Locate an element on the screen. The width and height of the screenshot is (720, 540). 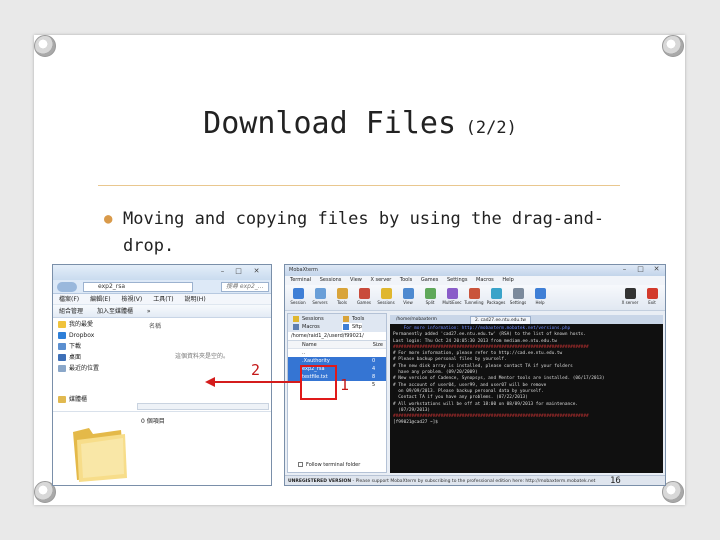
organize-button: 組合管理 is located at coordinates (71, 311).